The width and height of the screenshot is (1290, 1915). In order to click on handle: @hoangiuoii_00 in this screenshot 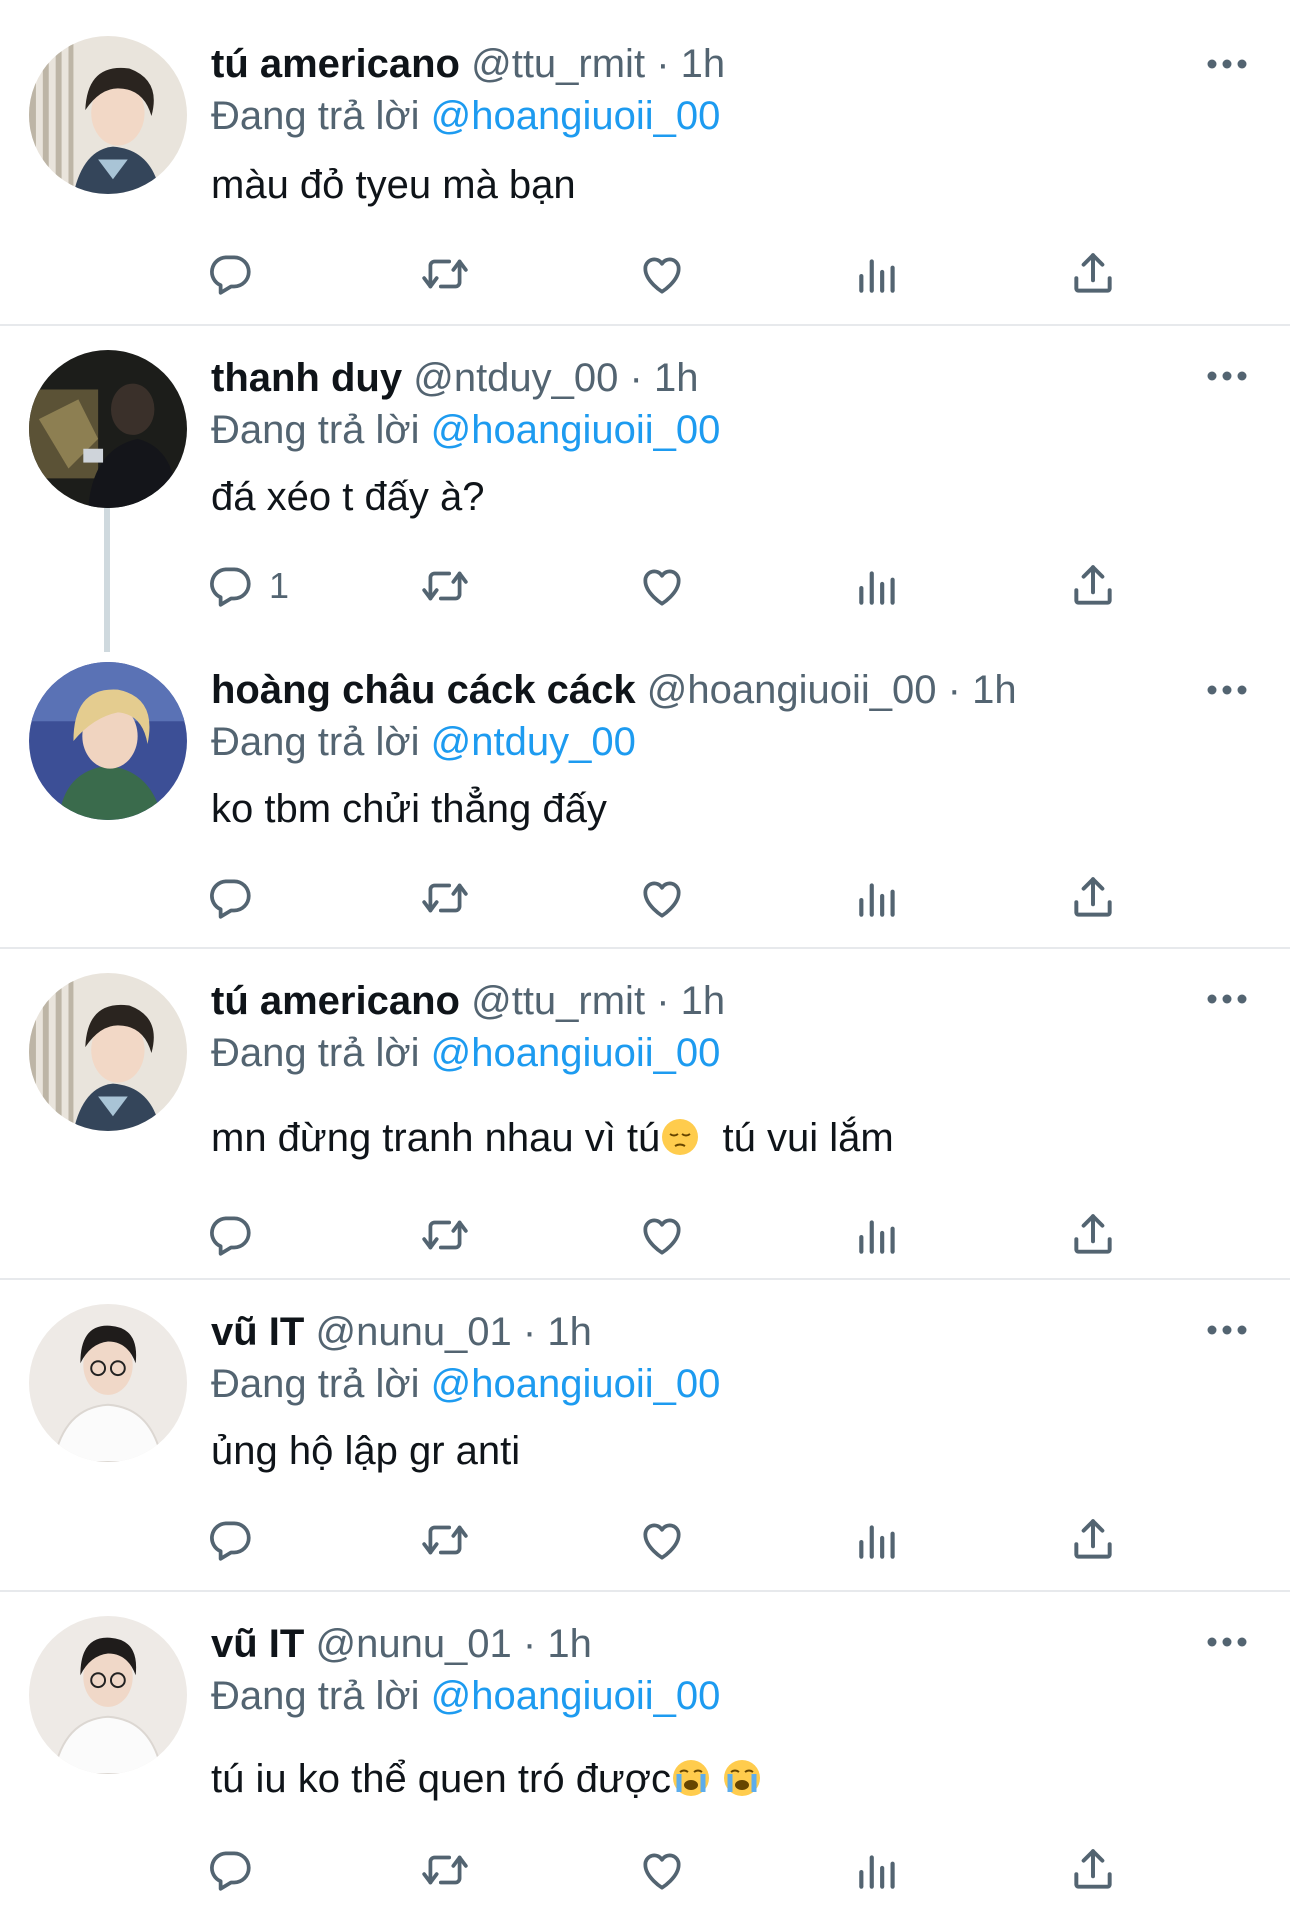, I will do `click(792, 690)`.